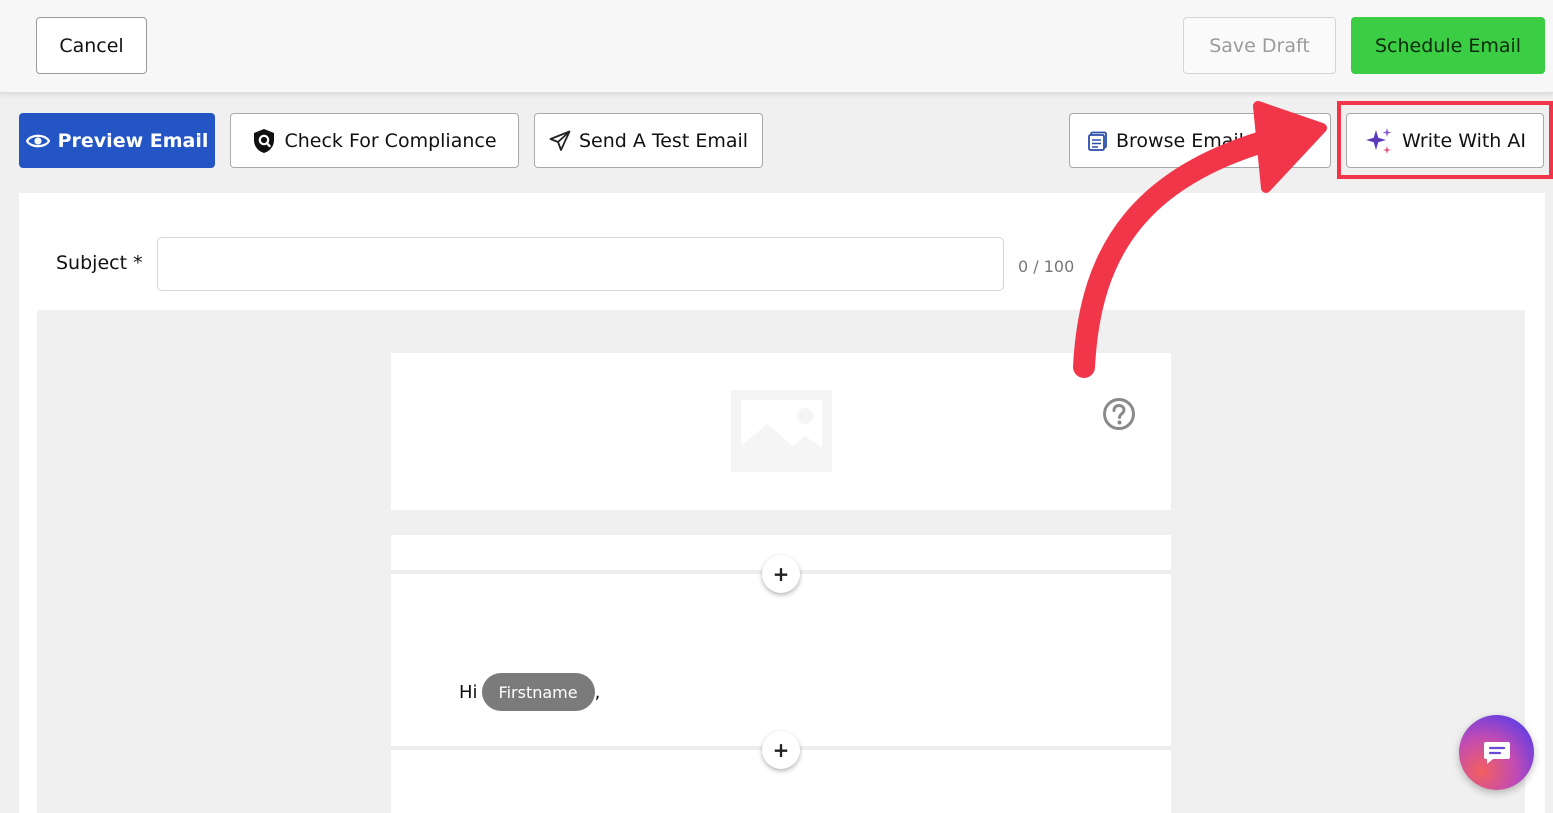  Describe the element at coordinates (1098, 141) in the screenshot. I see `template-icon` at that location.